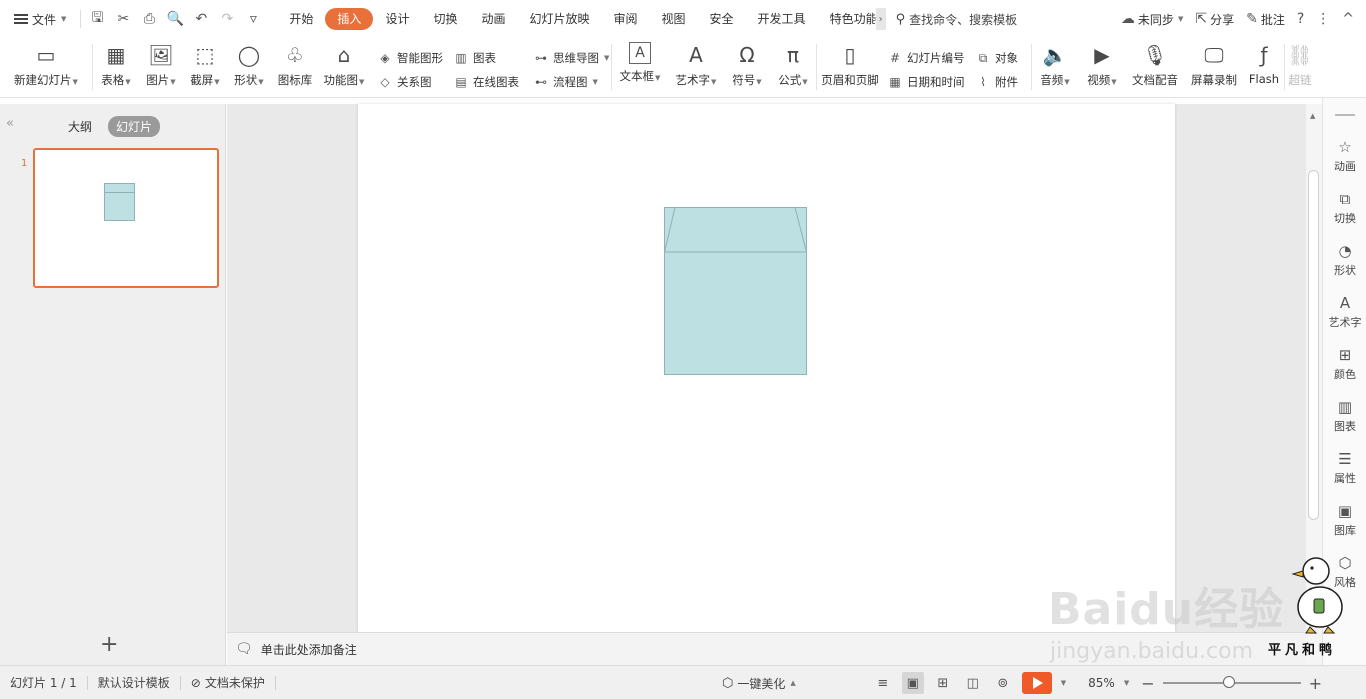 The height and width of the screenshot is (699, 1366). What do you see at coordinates (931, 82) in the screenshot?
I see `date-time-button: ▦ 日期和时间` at bounding box center [931, 82].